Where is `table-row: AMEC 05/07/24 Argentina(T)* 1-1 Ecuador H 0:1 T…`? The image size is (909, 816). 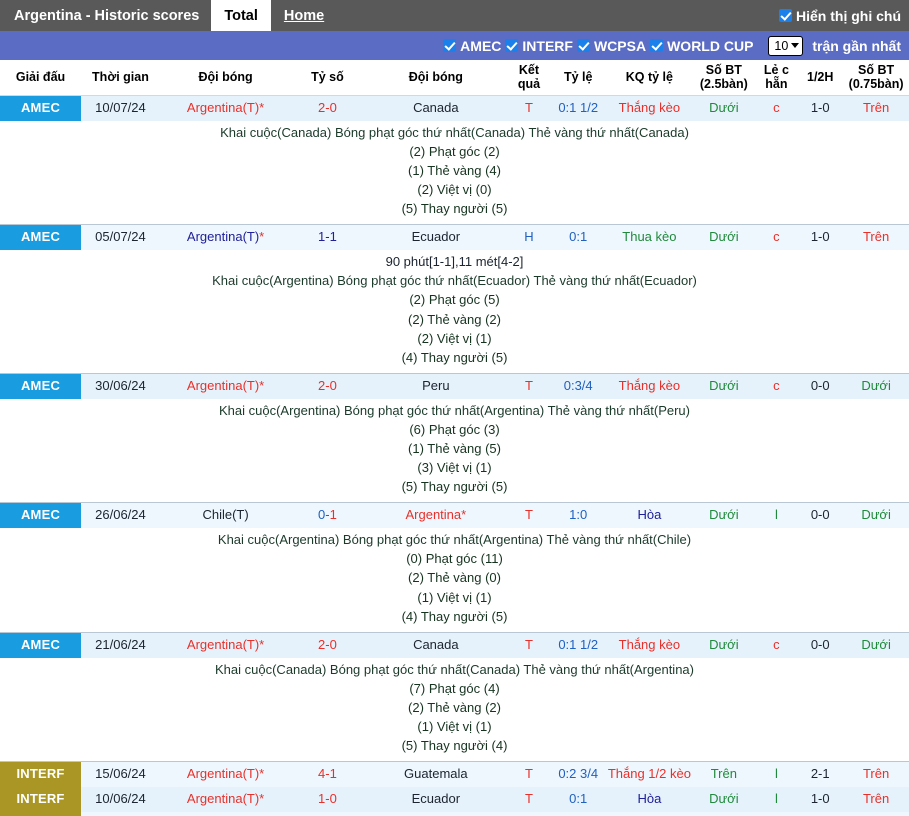
table-row: AMEC 05/07/24 Argentina(T)* 1-1 Ecuador H 0:1 T… is located at coordinates (454, 237).